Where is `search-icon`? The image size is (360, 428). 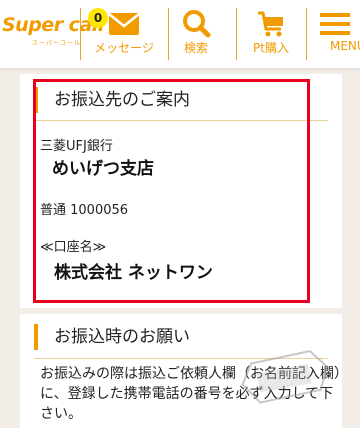 search-icon is located at coordinates (197, 24).